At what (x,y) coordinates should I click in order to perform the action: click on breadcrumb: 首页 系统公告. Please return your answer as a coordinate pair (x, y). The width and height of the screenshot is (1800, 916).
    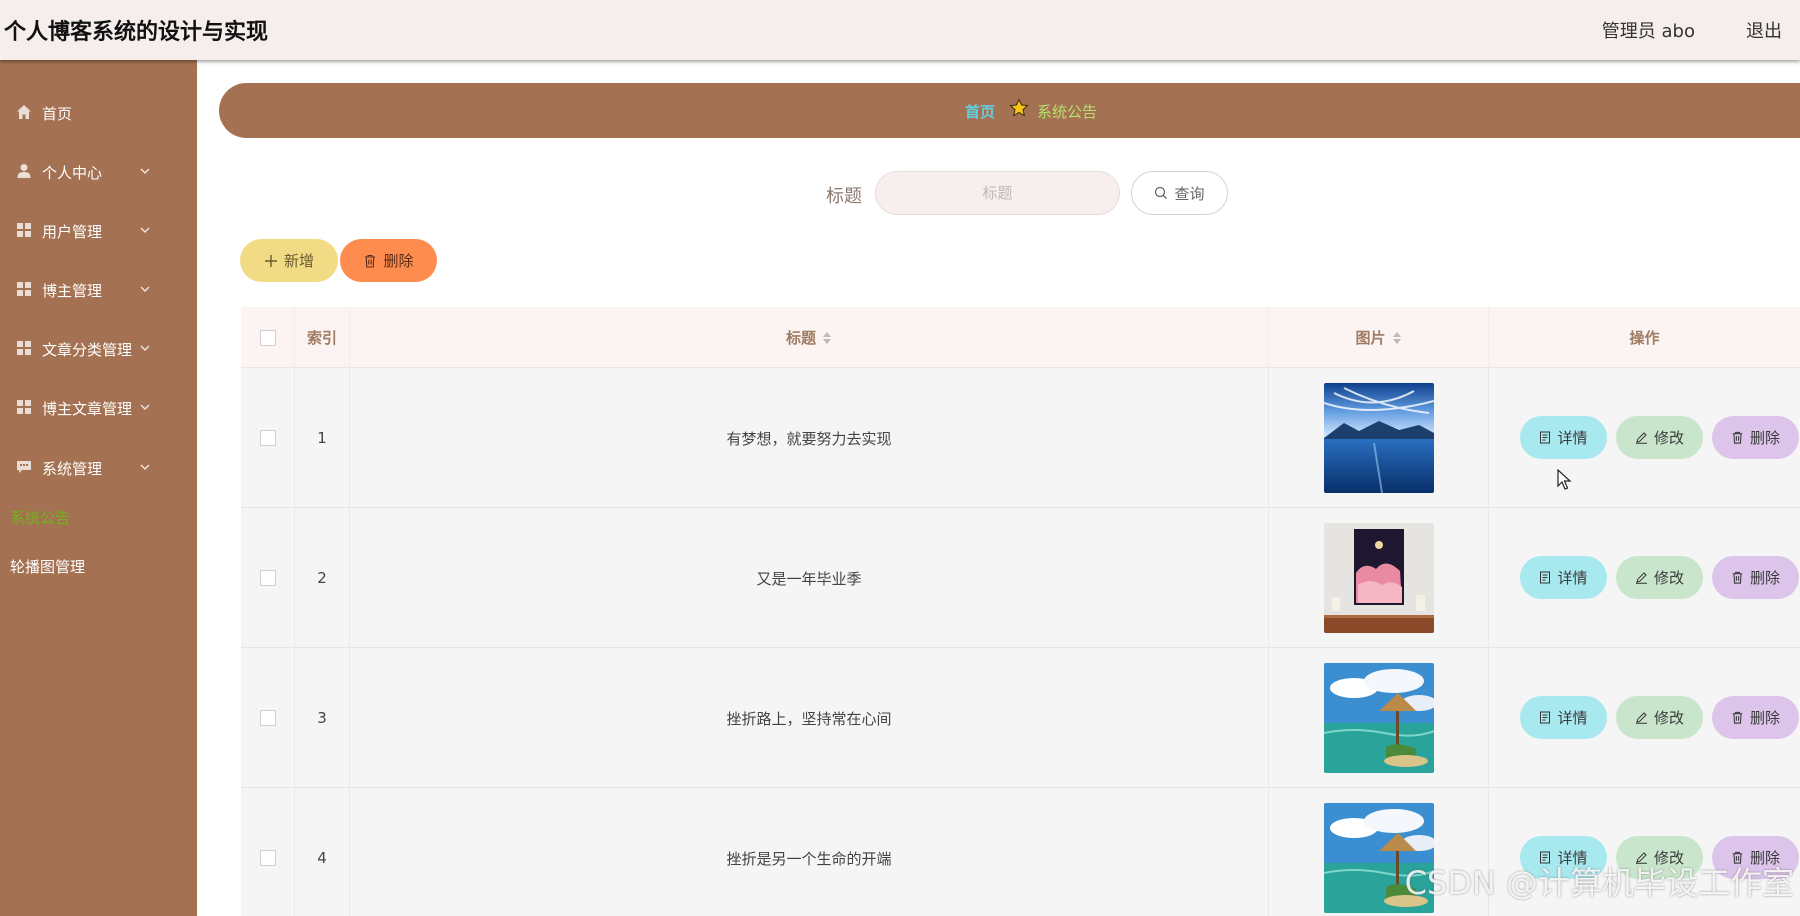
    Looking at the image, I should click on (1009, 110).